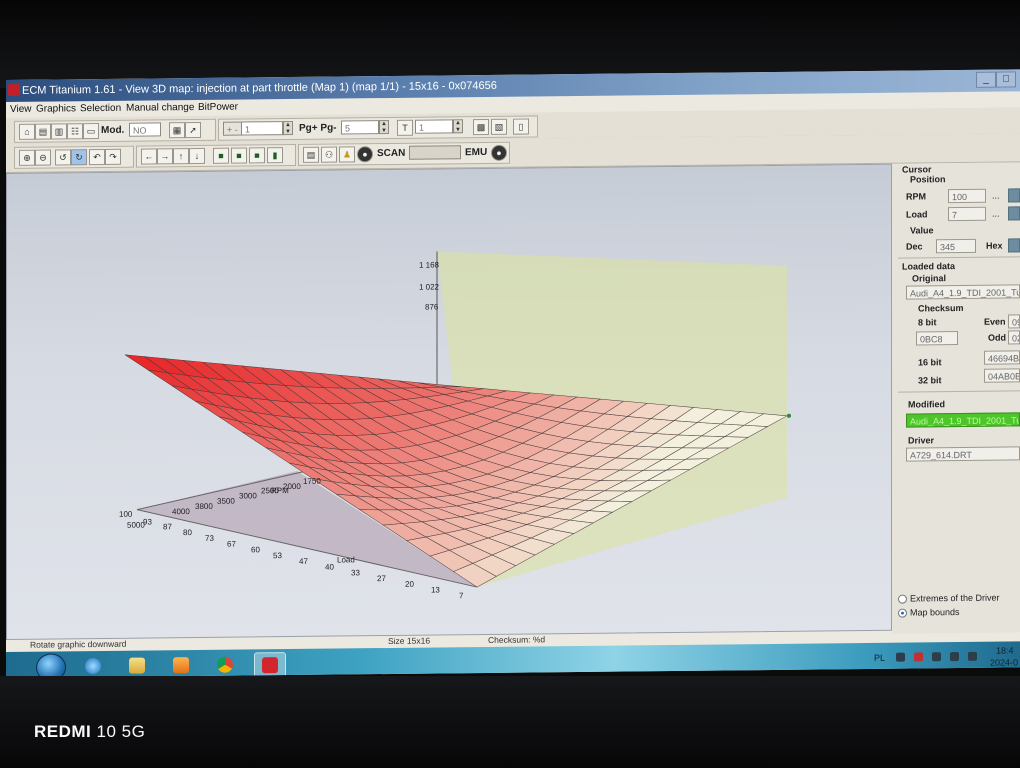 Image resolution: width=1020 pixels, height=768 pixels. What do you see at coordinates (936, 657) in the screenshot?
I see `security-icon` at bounding box center [936, 657].